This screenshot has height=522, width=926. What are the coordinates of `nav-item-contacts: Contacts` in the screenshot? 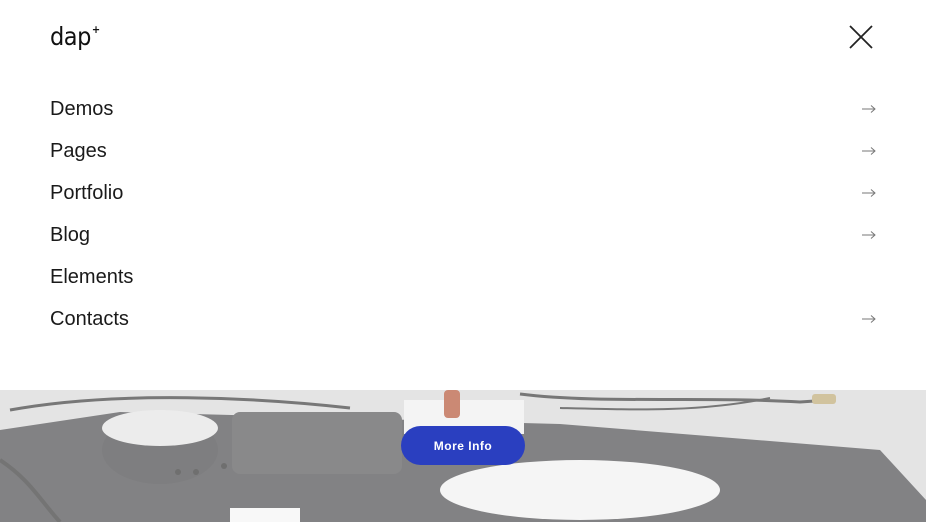 It's located at (465, 319).